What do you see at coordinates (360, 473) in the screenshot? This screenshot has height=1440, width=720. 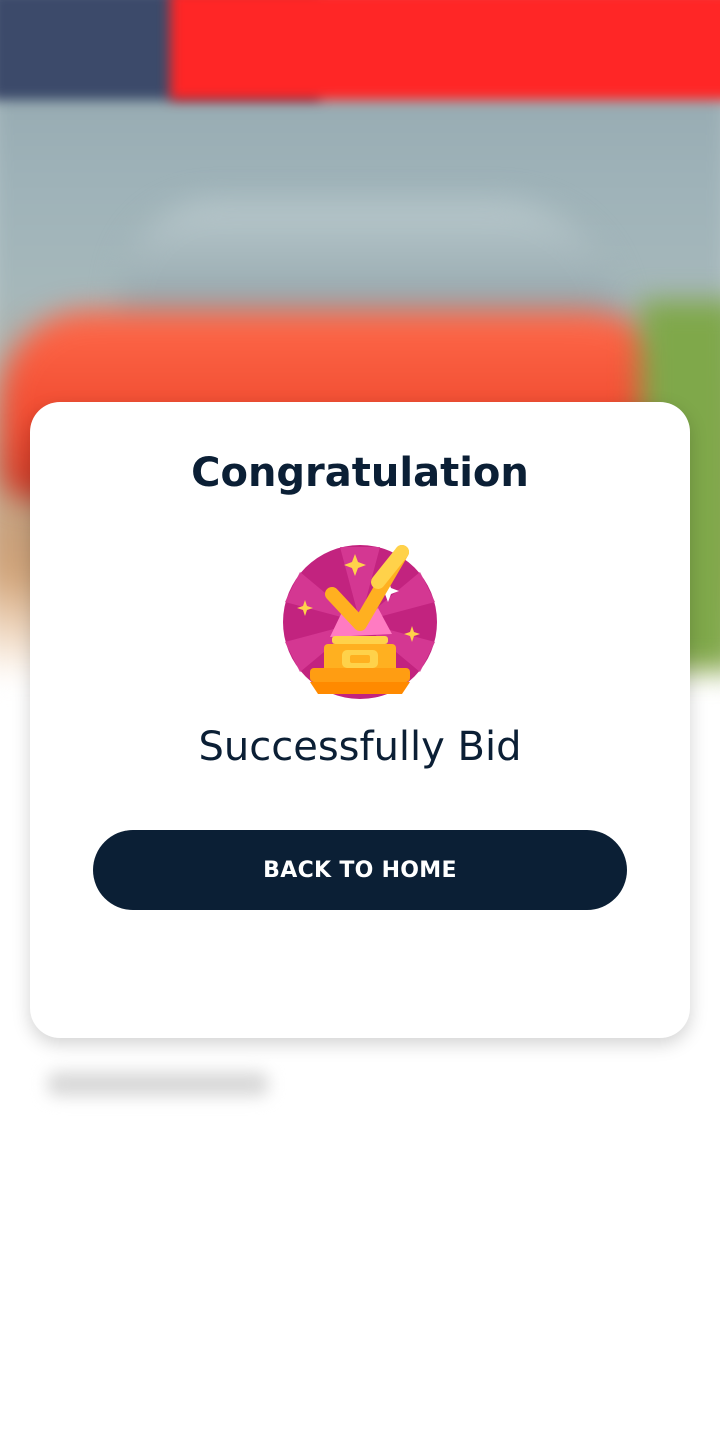 I see `dialog-title: Congratulation` at bounding box center [360, 473].